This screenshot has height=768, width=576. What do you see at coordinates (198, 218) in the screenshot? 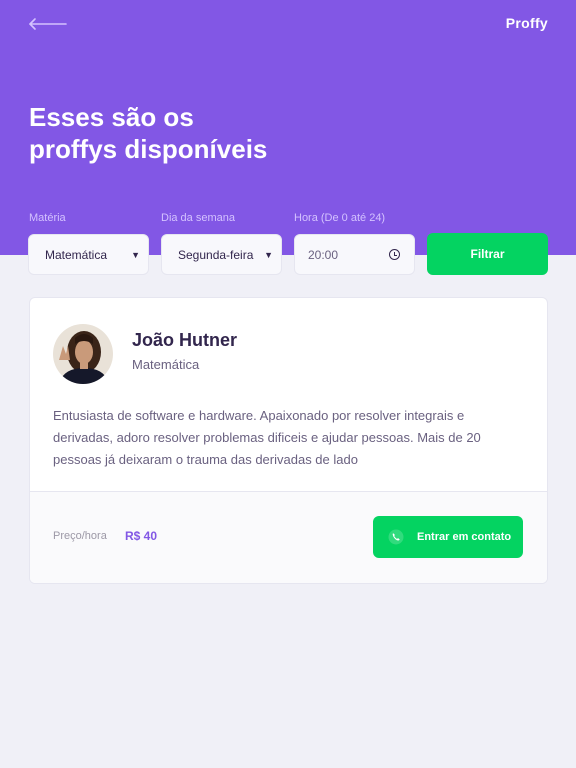
I see `weekday-filter-label: Dia da semana` at bounding box center [198, 218].